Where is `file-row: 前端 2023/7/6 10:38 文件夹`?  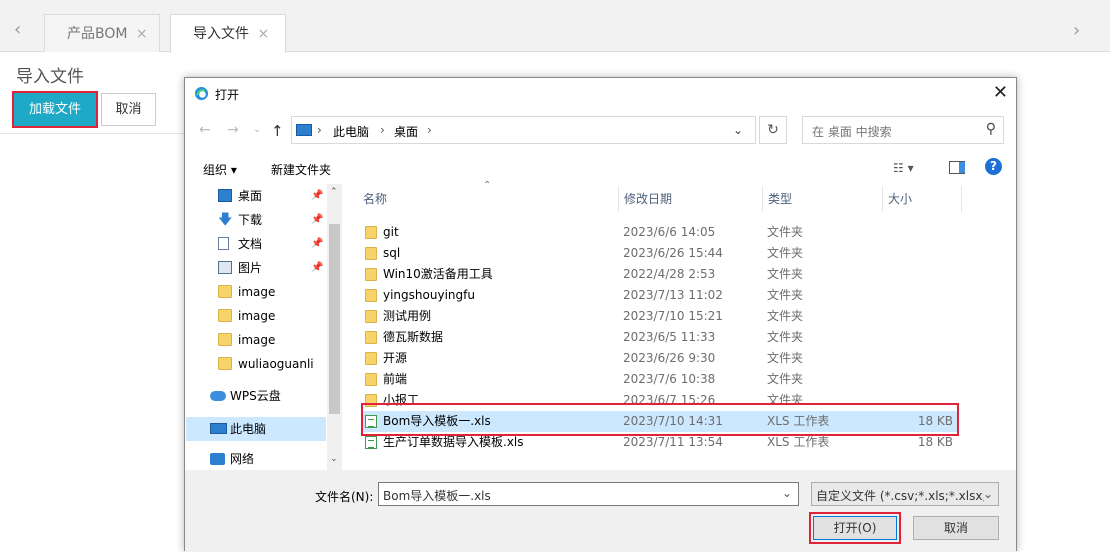 file-row: 前端 2023/7/6 10:38 文件夹 is located at coordinates (659, 379).